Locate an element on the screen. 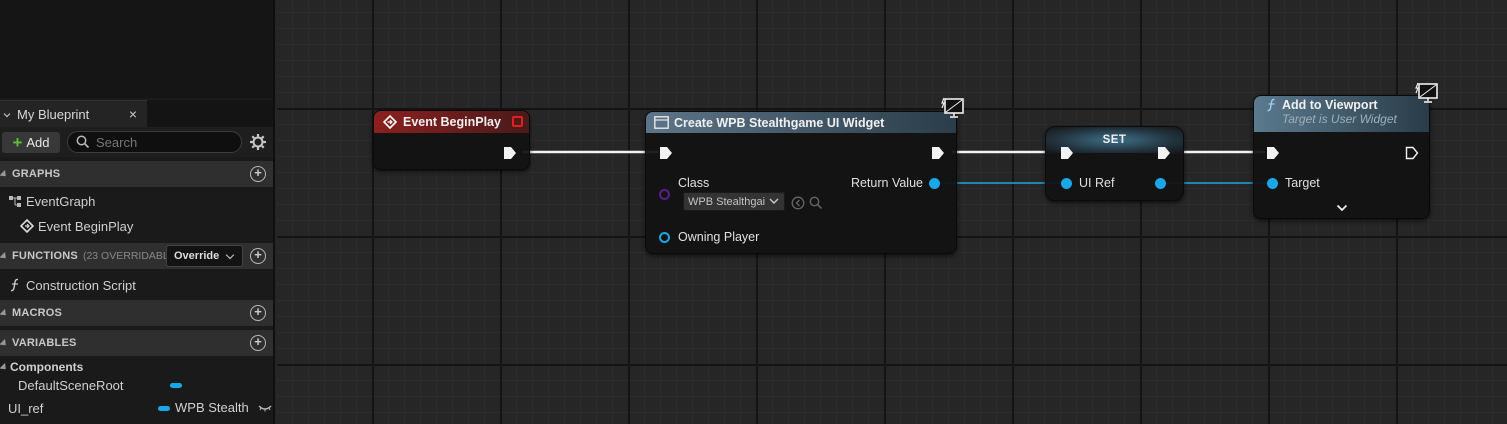 This screenshot has height=424, width=1507. class-dropdown-value: WPB Stealthgai is located at coordinates (727, 201).